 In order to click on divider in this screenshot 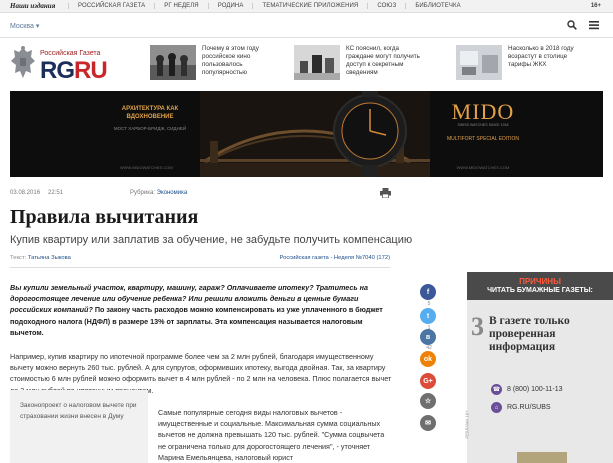, I will do `click(200, 267)`.